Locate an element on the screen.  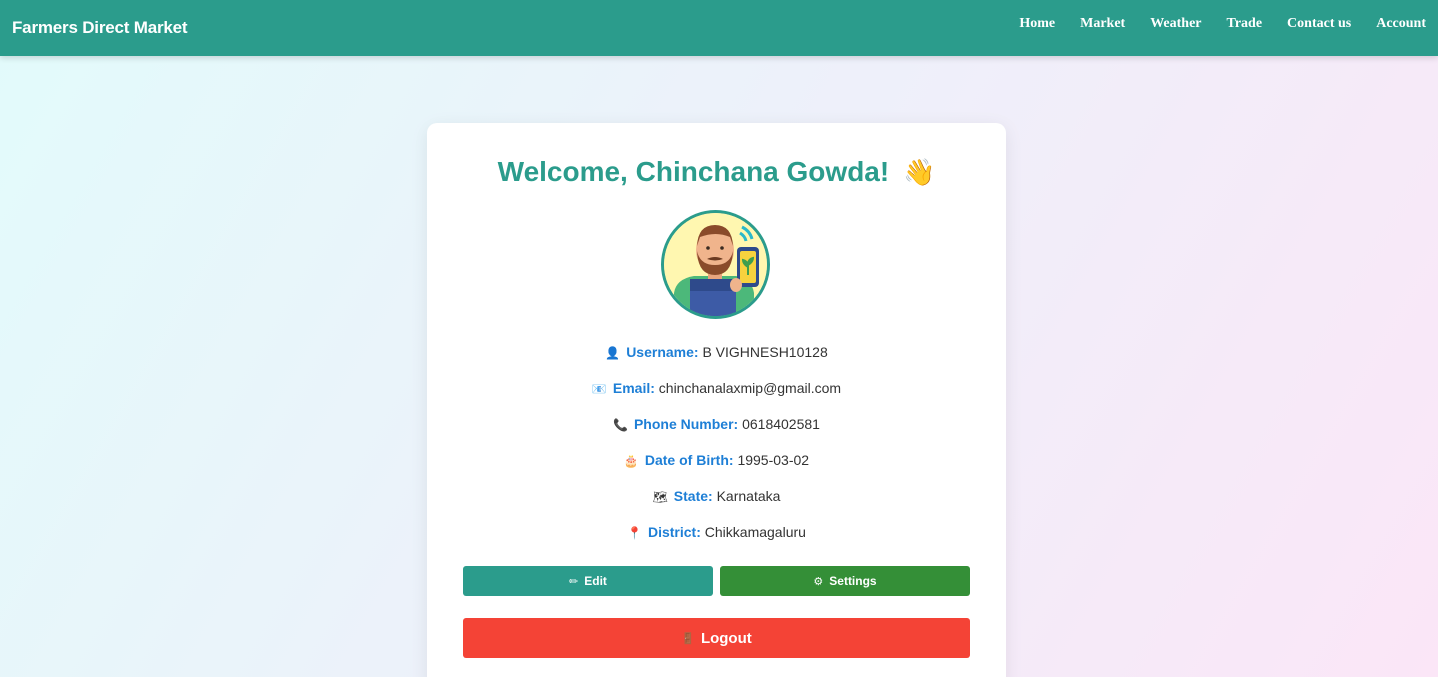
cake-icon: 🎂 is located at coordinates (631, 461).